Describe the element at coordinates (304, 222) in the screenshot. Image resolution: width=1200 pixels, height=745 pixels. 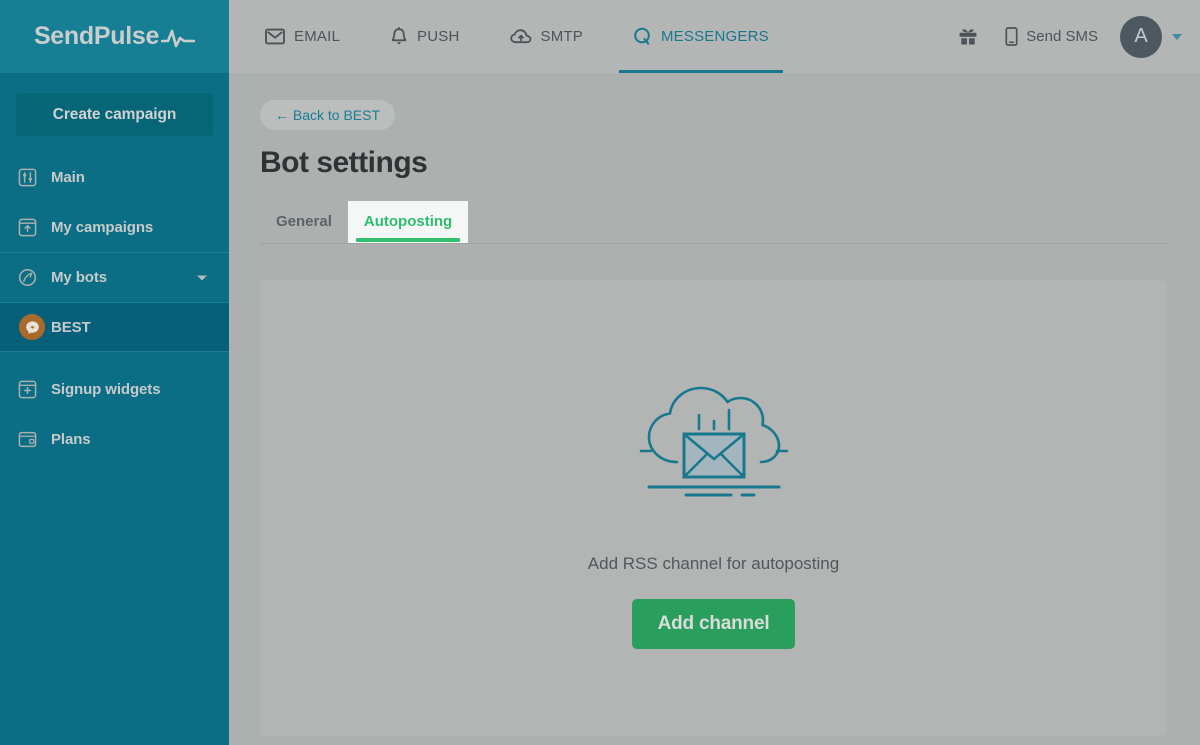
I see `tab-general: General` at that location.